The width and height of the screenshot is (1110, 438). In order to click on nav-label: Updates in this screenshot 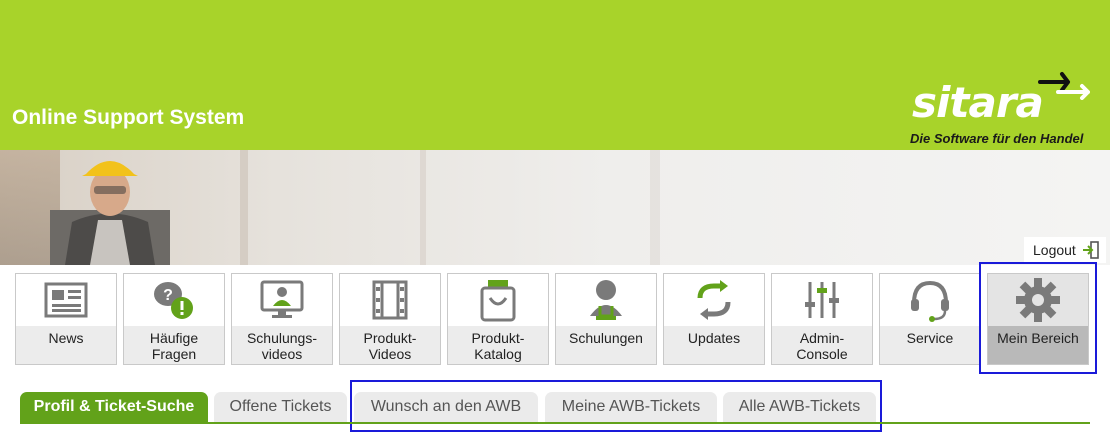, I will do `click(714, 338)`.